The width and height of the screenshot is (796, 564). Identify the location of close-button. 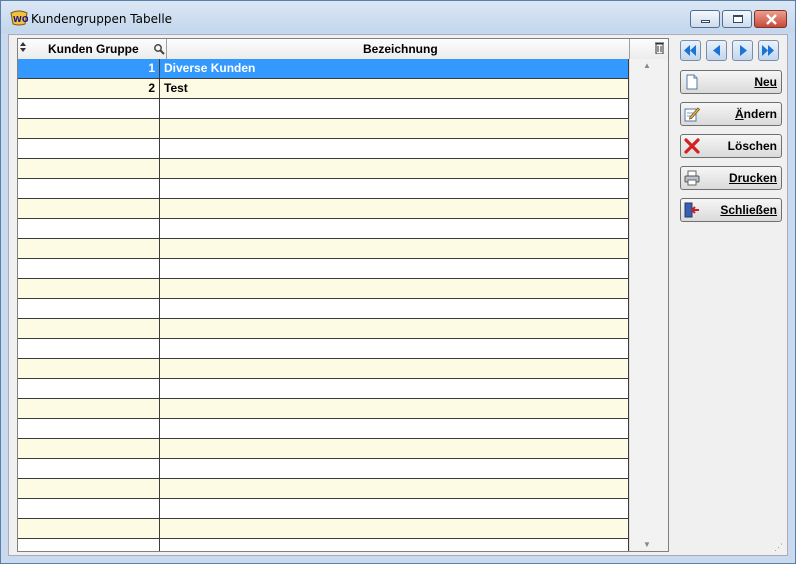
(770, 19).